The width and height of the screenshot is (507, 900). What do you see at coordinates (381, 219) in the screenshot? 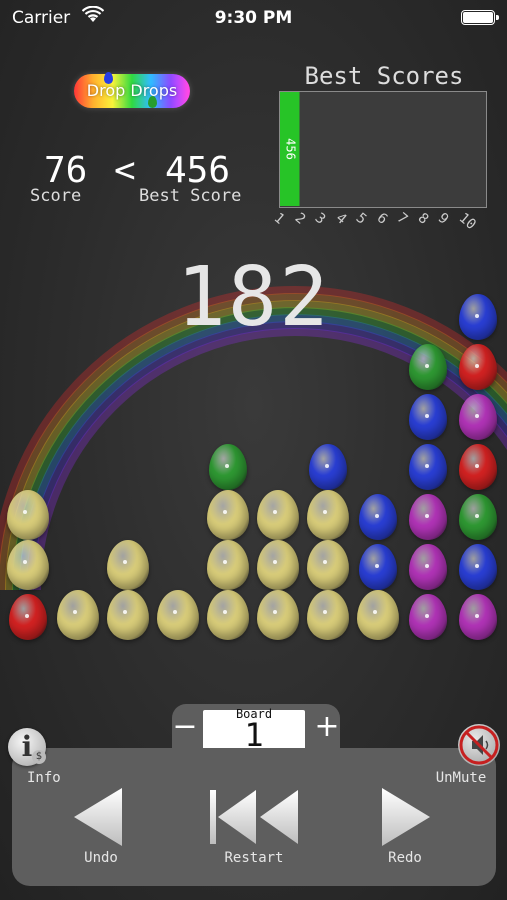
I see `best-scores-tick-label: 6` at bounding box center [381, 219].